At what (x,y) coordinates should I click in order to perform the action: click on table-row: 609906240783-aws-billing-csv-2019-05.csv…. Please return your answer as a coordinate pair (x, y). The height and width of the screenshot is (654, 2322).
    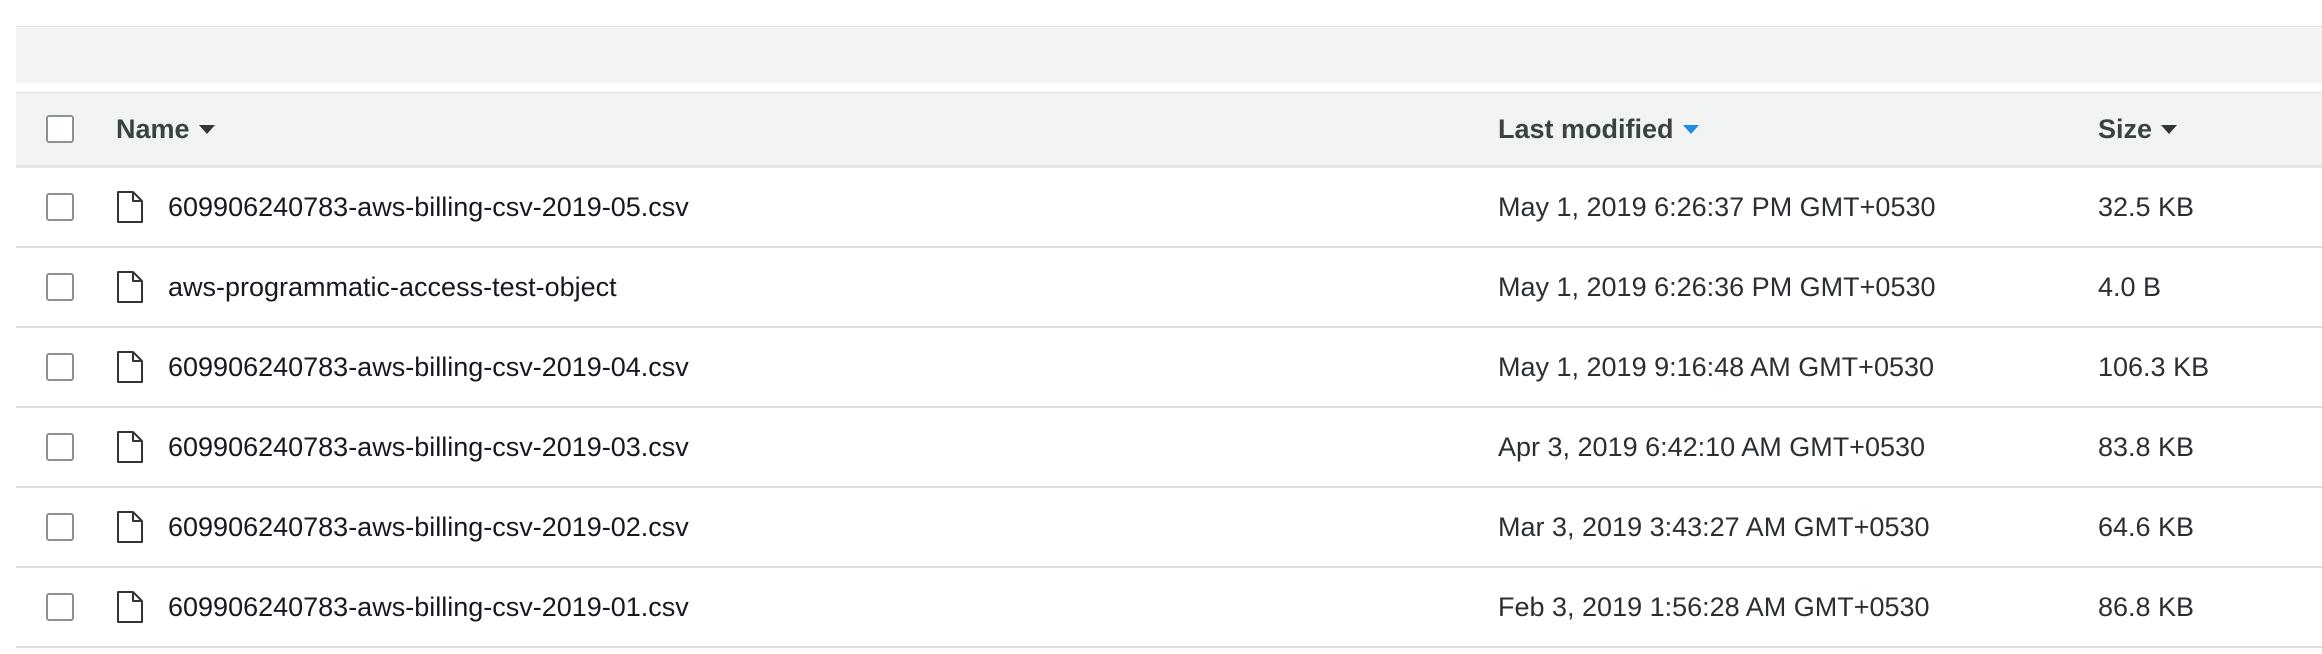
    Looking at the image, I should click on (1169, 208).